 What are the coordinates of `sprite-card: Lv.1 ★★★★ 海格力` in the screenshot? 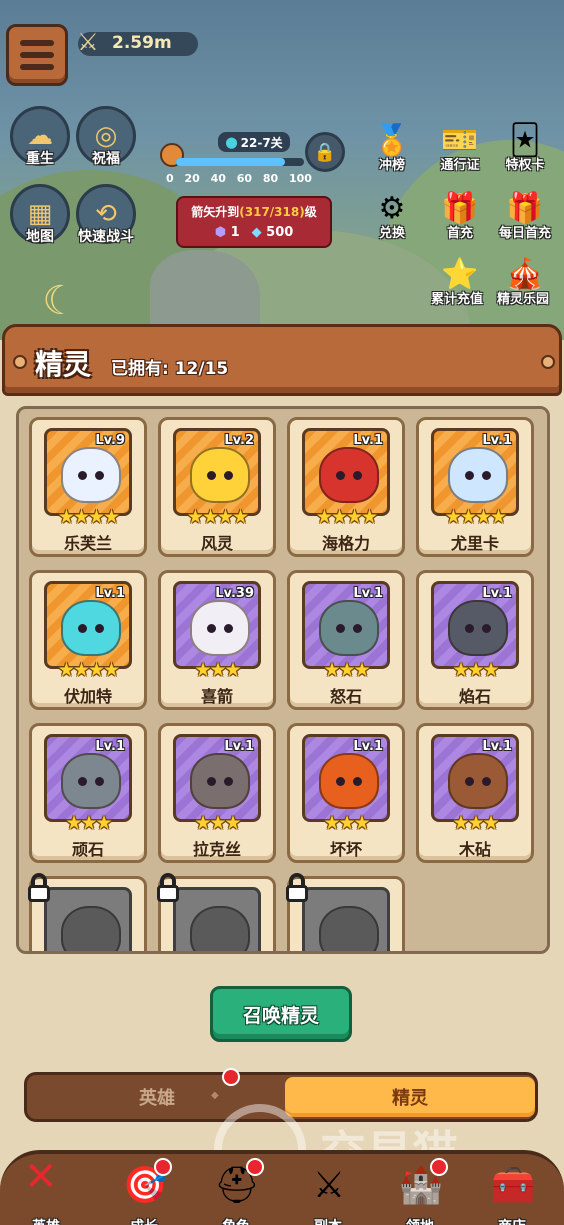 It's located at (346, 487).